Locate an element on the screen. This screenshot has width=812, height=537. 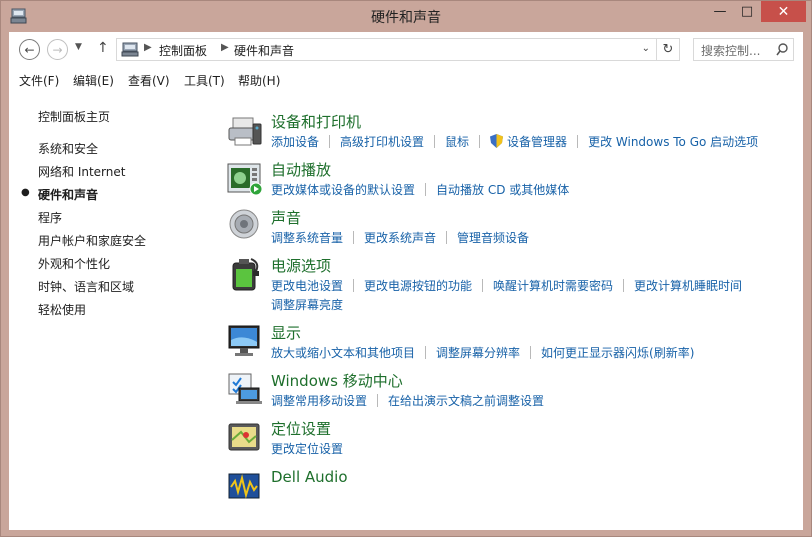
link-change-media-defaults: 更改媒体或设备的默认设置 is located at coordinates (343, 189).